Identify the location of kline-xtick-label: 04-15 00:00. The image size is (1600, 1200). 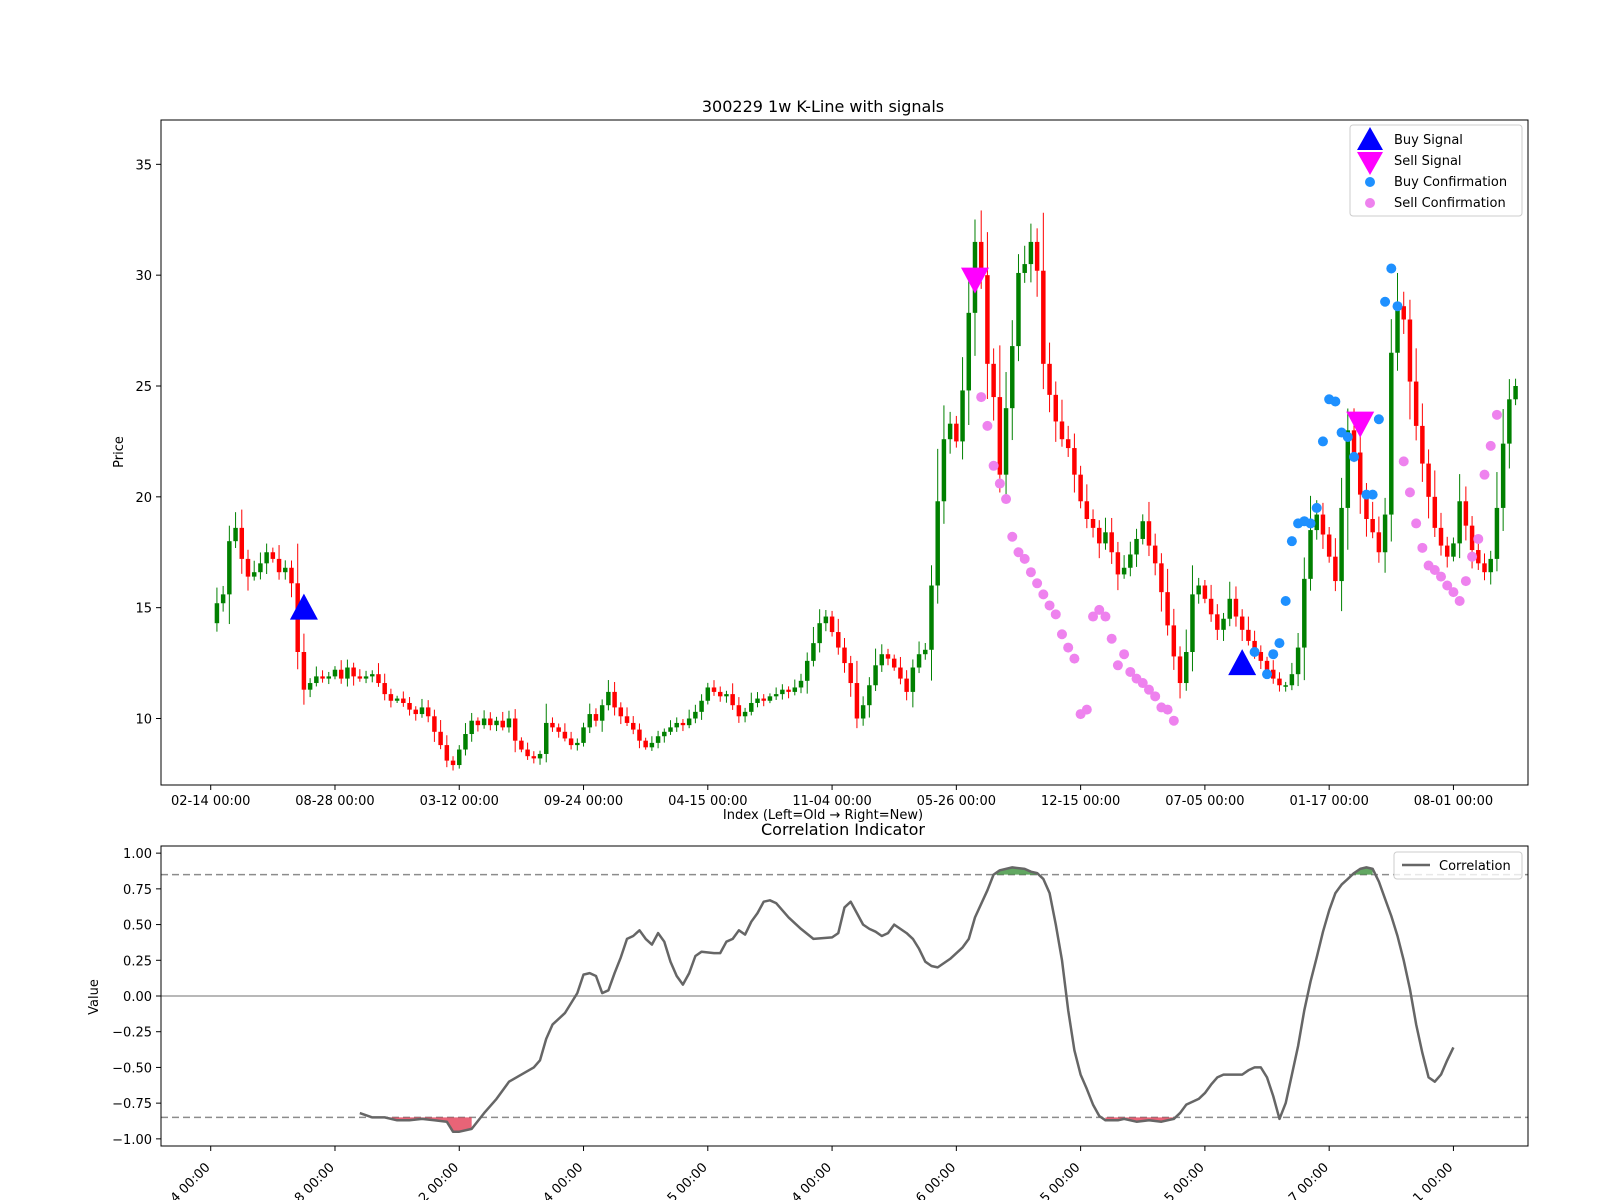
(707, 801).